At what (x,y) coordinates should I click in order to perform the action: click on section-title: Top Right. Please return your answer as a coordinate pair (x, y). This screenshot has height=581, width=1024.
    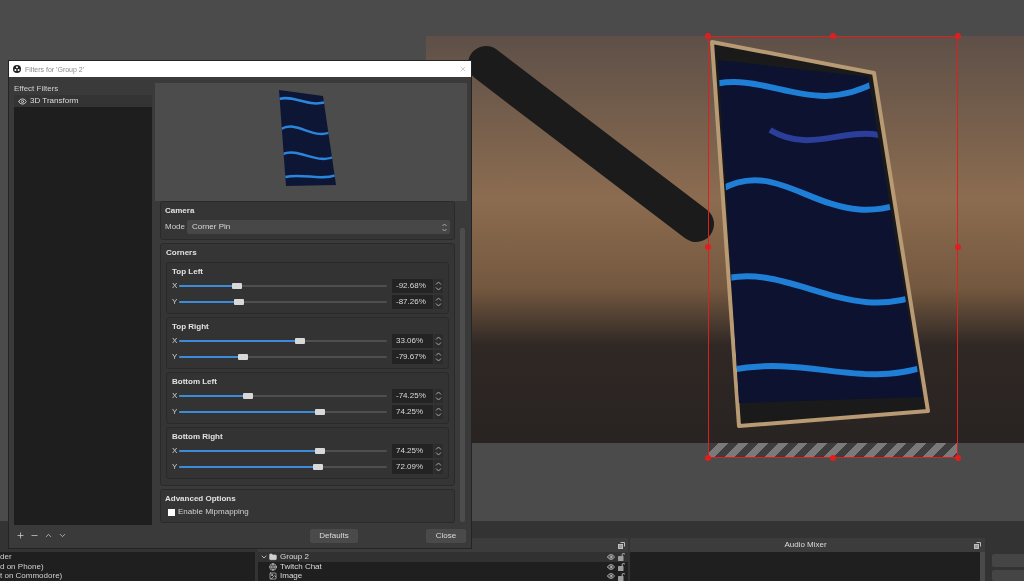
    Looking at the image, I should click on (190, 327).